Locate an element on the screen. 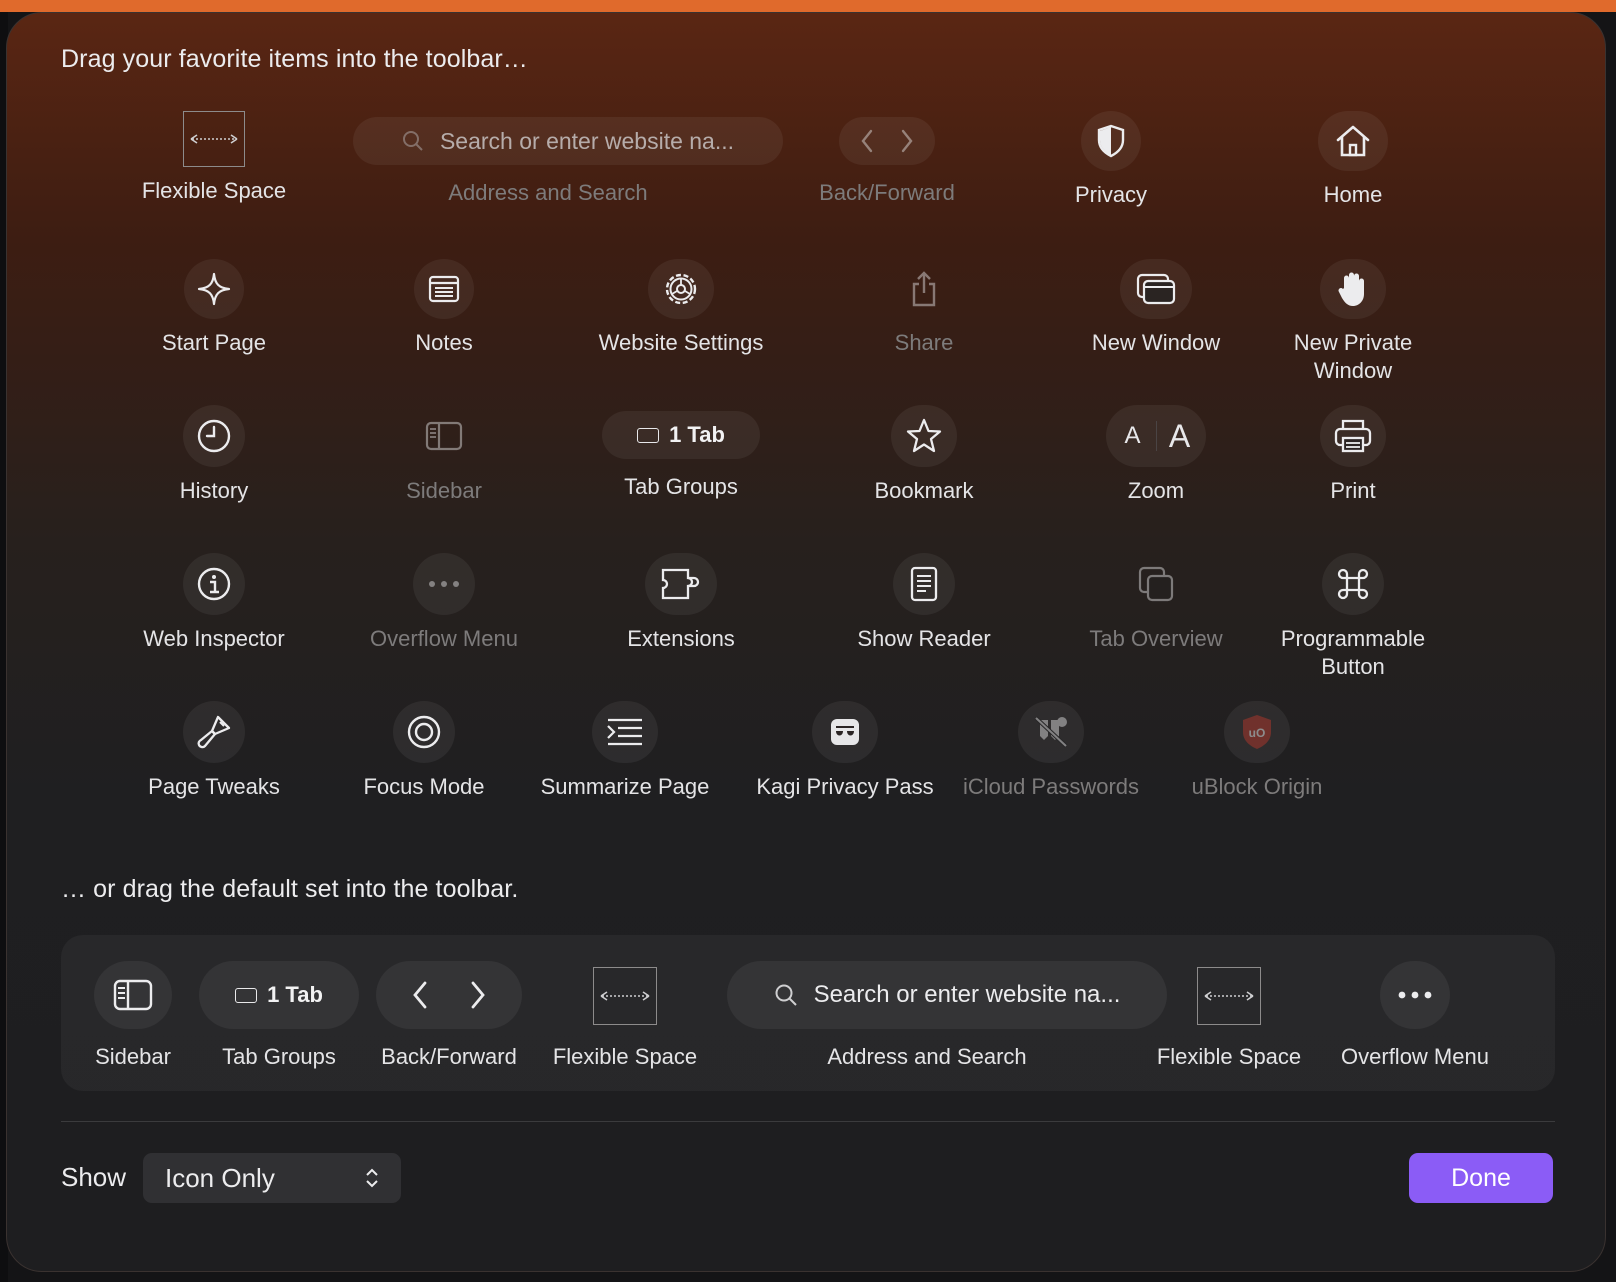 The width and height of the screenshot is (1616, 1282). item-label: Bookmark is located at coordinates (924, 490).